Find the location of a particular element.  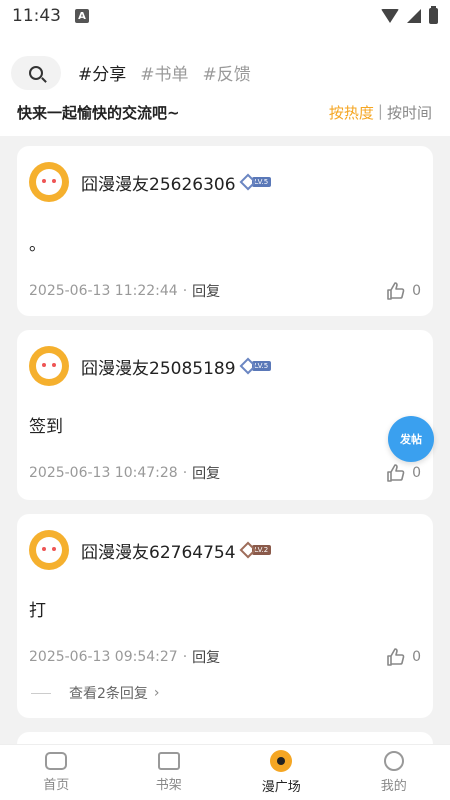

post-meta: 2025-06-13 09:54:27 · 回复 0 is located at coordinates (225, 657).